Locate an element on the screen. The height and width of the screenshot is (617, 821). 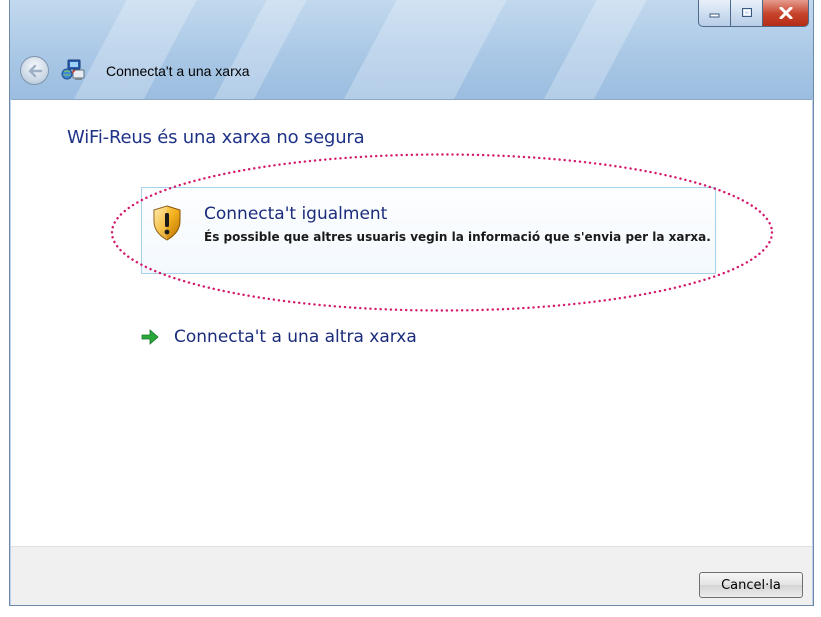
back-button is located at coordinates (34, 70).